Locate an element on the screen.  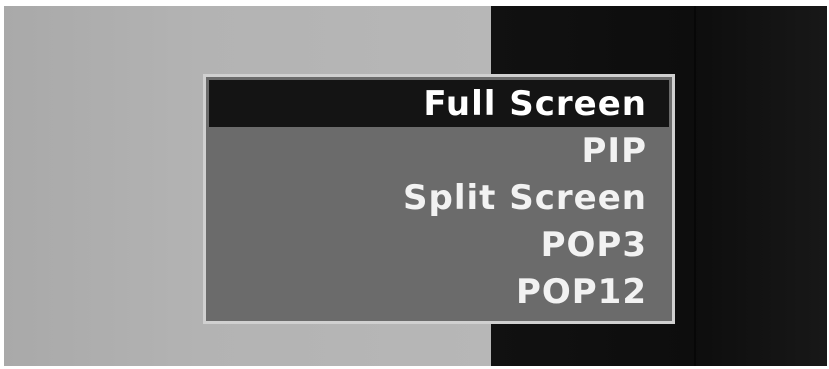
menu-item-full-screen: Full Screen is located at coordinates (439, 103).